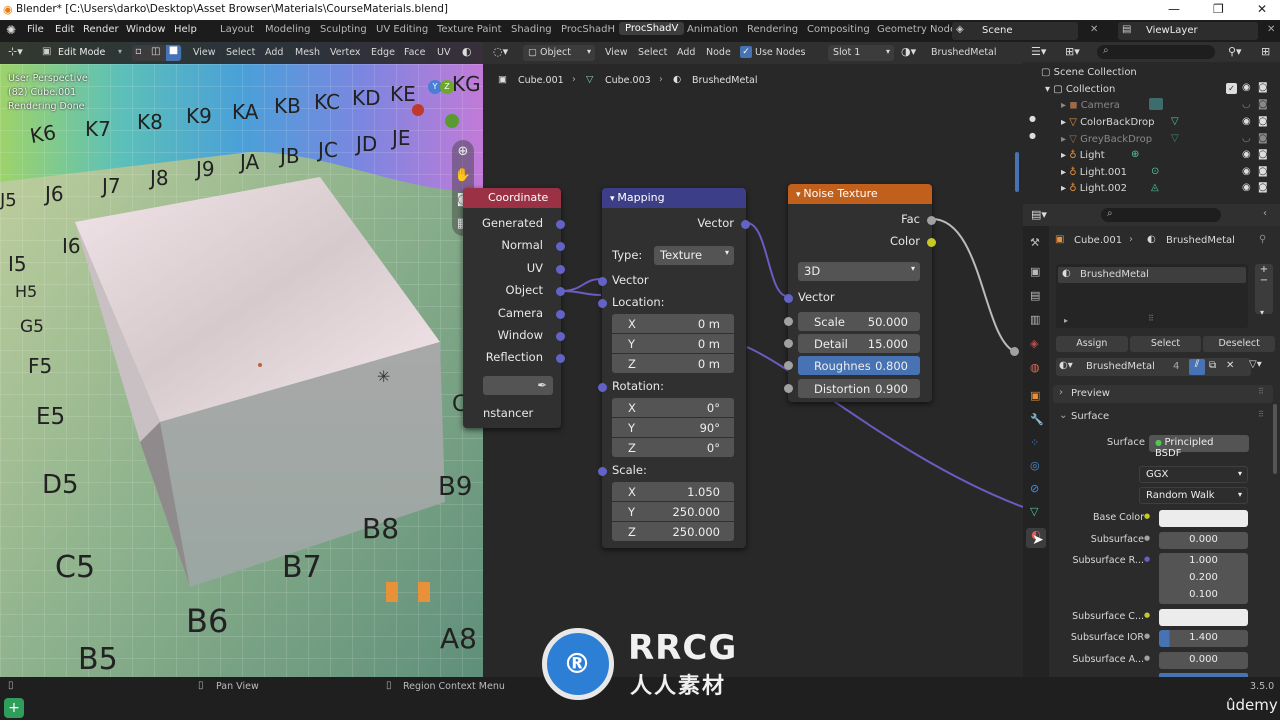 Image resolution: width=1280 pixels, height=720 pixels. I want to click on expand-list-icon: ▸, so click(1066, 320).